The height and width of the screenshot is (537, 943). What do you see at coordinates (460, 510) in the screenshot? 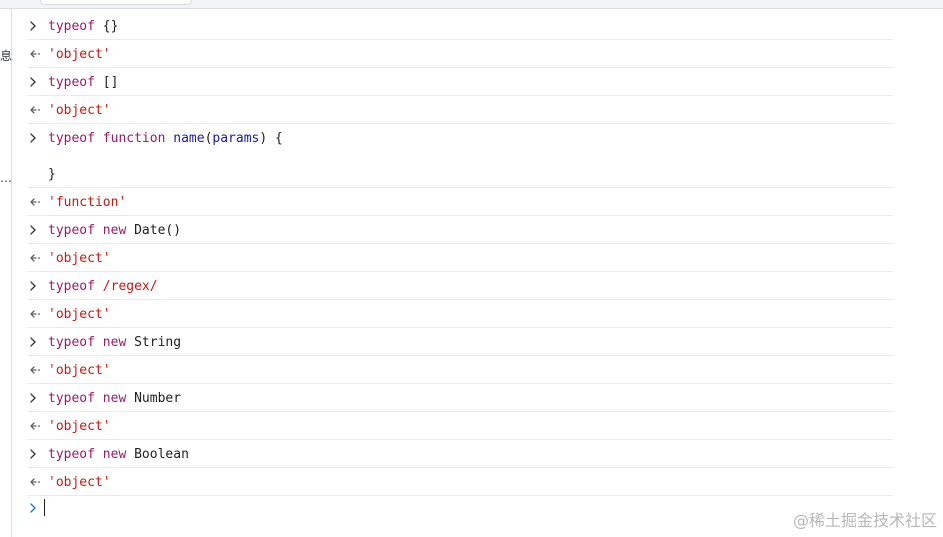
I see `console-prompt` at bounding box center [460, 510].